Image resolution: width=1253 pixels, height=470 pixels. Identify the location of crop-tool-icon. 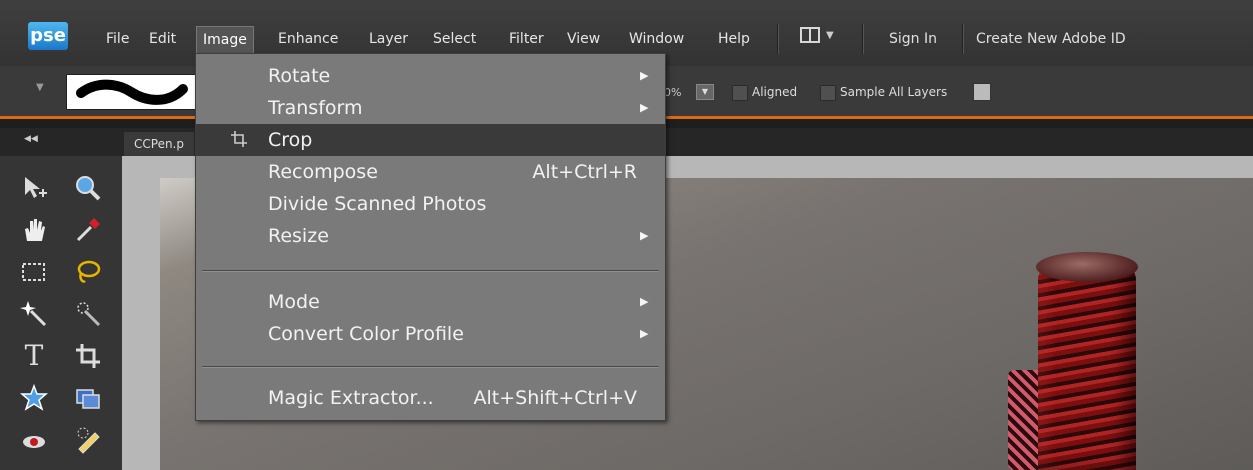
(88, 356).